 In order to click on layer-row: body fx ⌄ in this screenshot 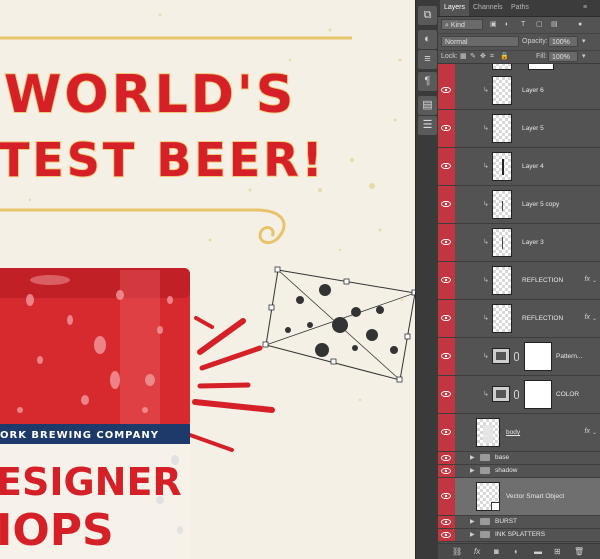, I will do `click(519, 433)`.